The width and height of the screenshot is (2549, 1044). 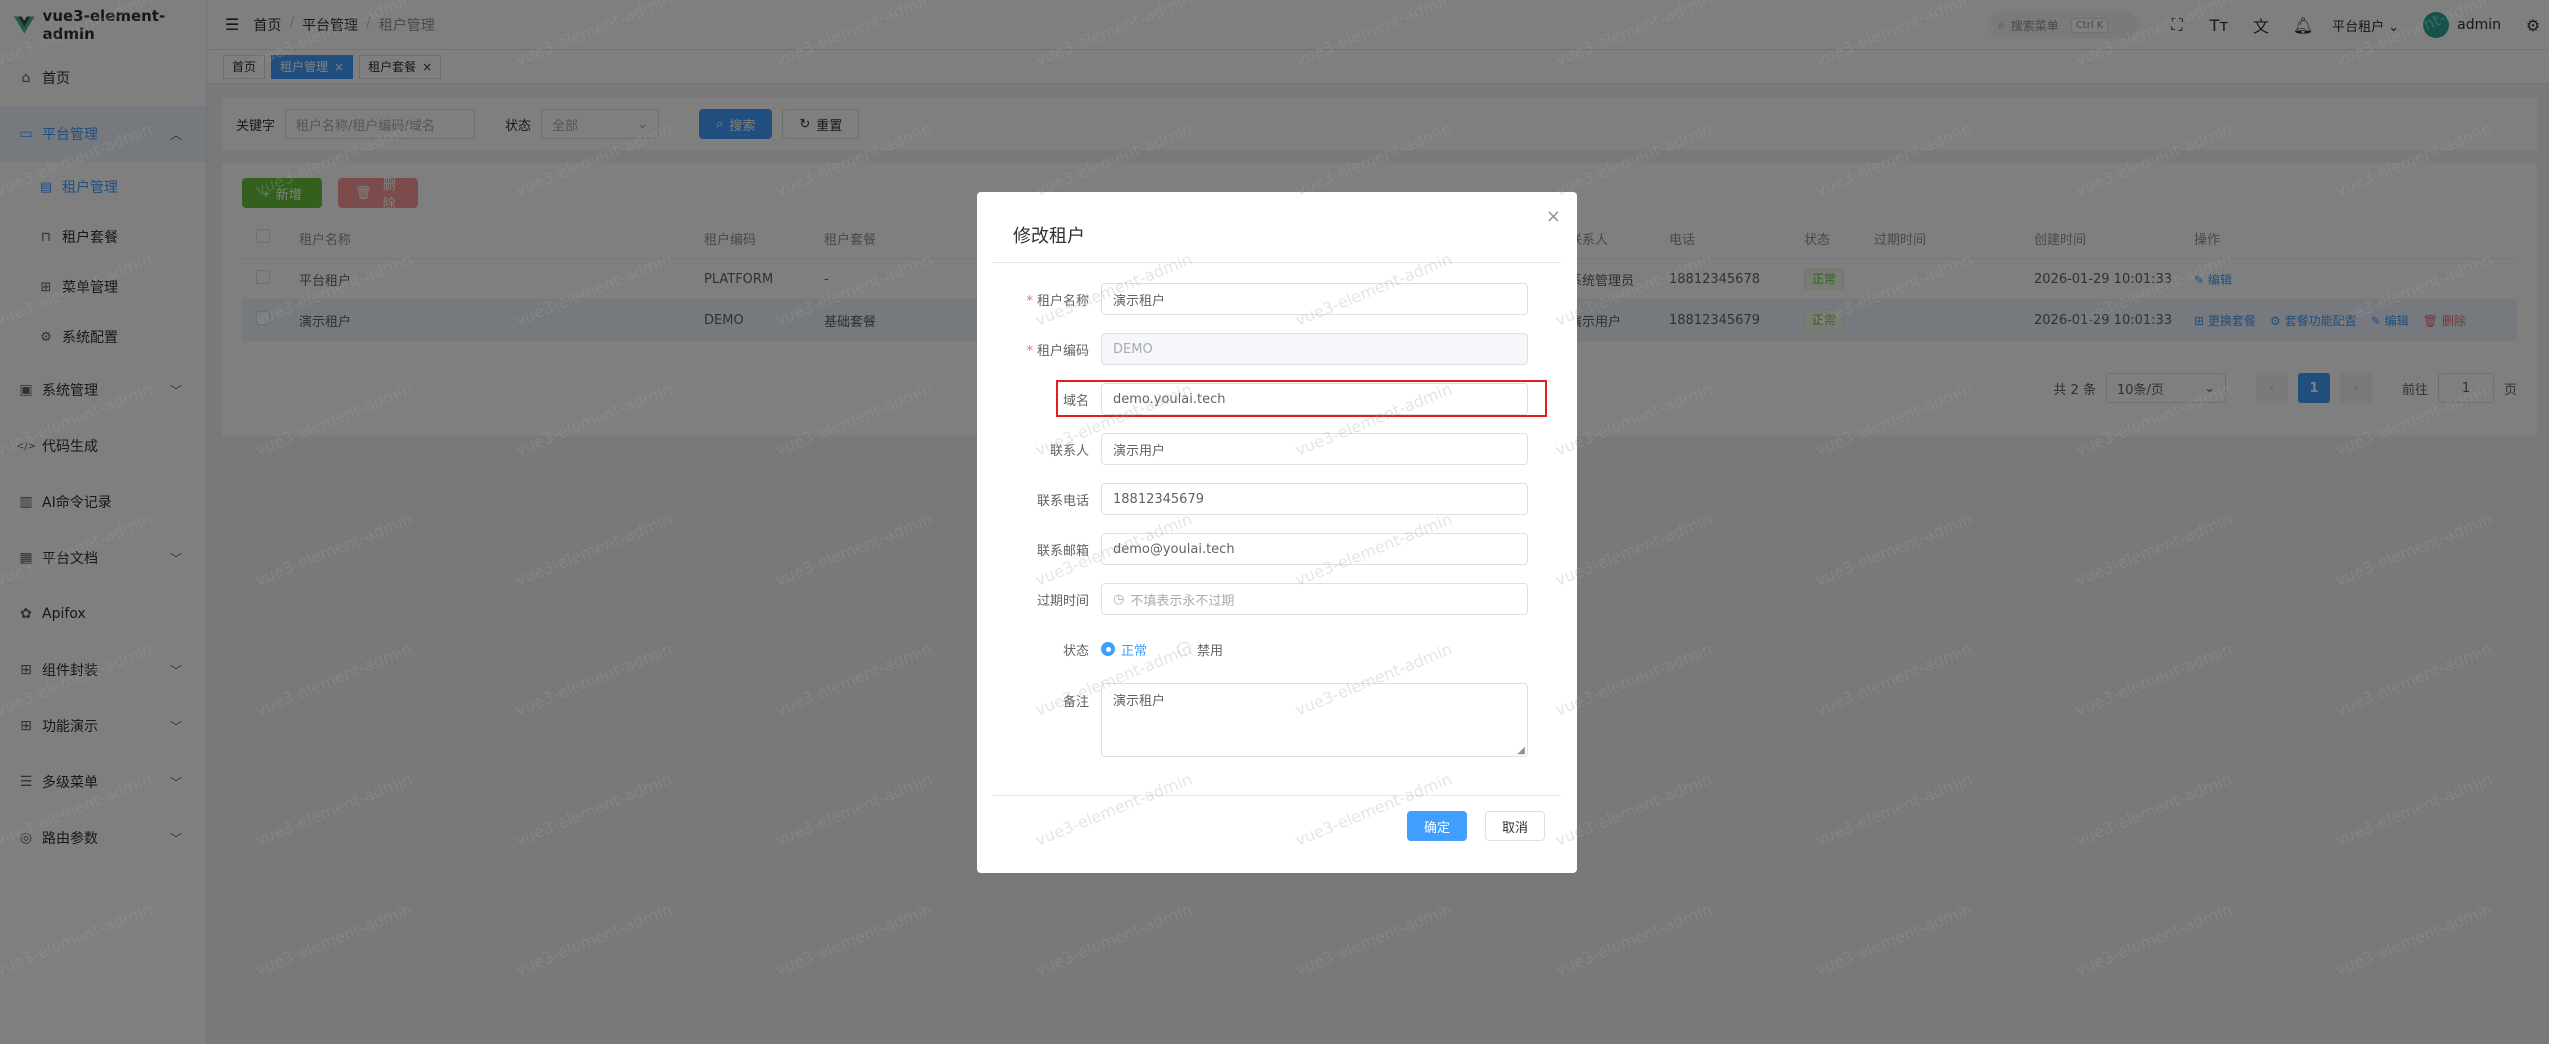 What do you see at coordinates (1314, 349) in the screenshot?
I see `tenant-code-input: DEMO` at bounding box center [1314, 349].